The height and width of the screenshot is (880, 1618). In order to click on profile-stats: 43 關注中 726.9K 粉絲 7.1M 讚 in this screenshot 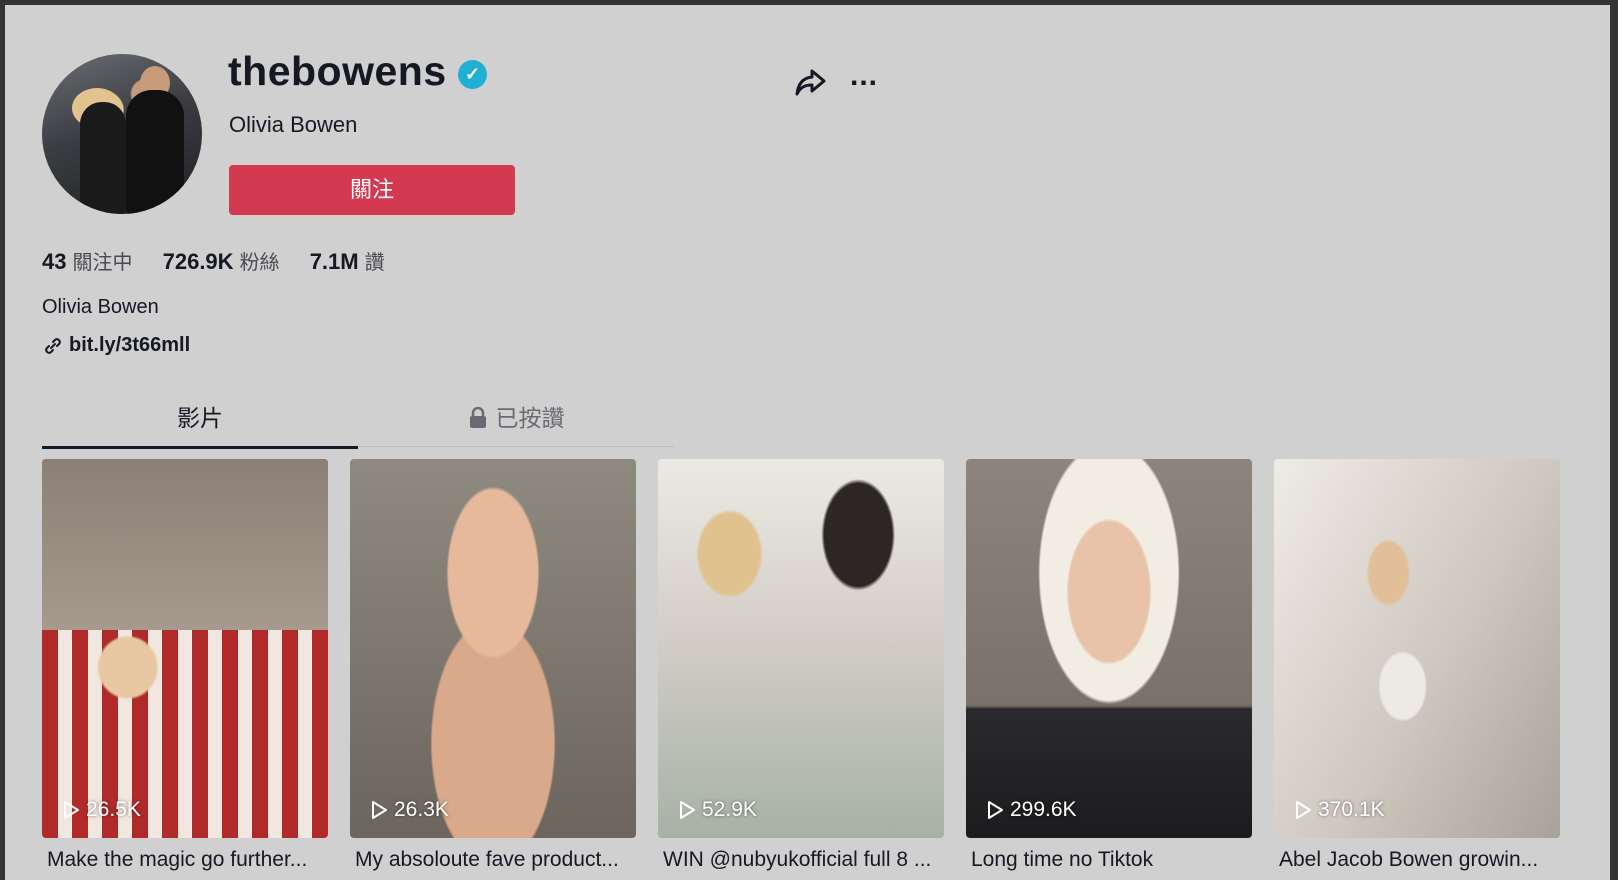, I will do `click(225, 260)`.